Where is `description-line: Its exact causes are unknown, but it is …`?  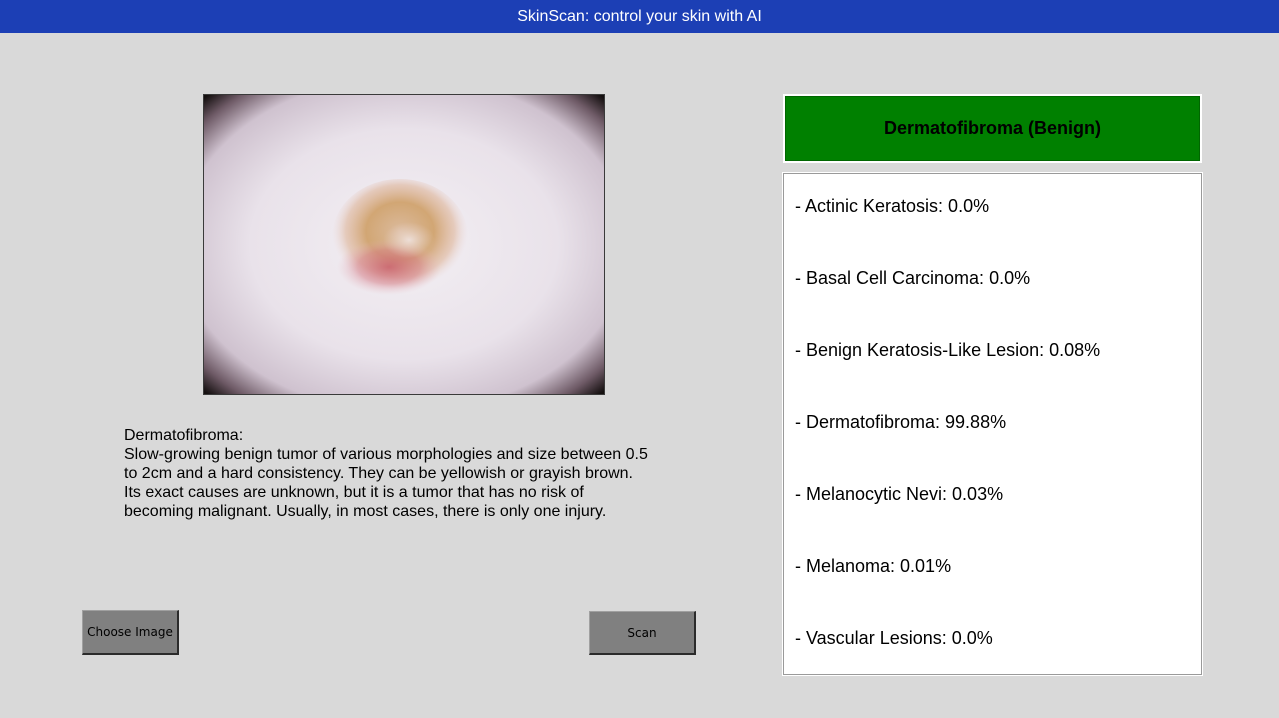 description-line: Its exact causes are unknown, but it is … is located at coordinates (354, 492).